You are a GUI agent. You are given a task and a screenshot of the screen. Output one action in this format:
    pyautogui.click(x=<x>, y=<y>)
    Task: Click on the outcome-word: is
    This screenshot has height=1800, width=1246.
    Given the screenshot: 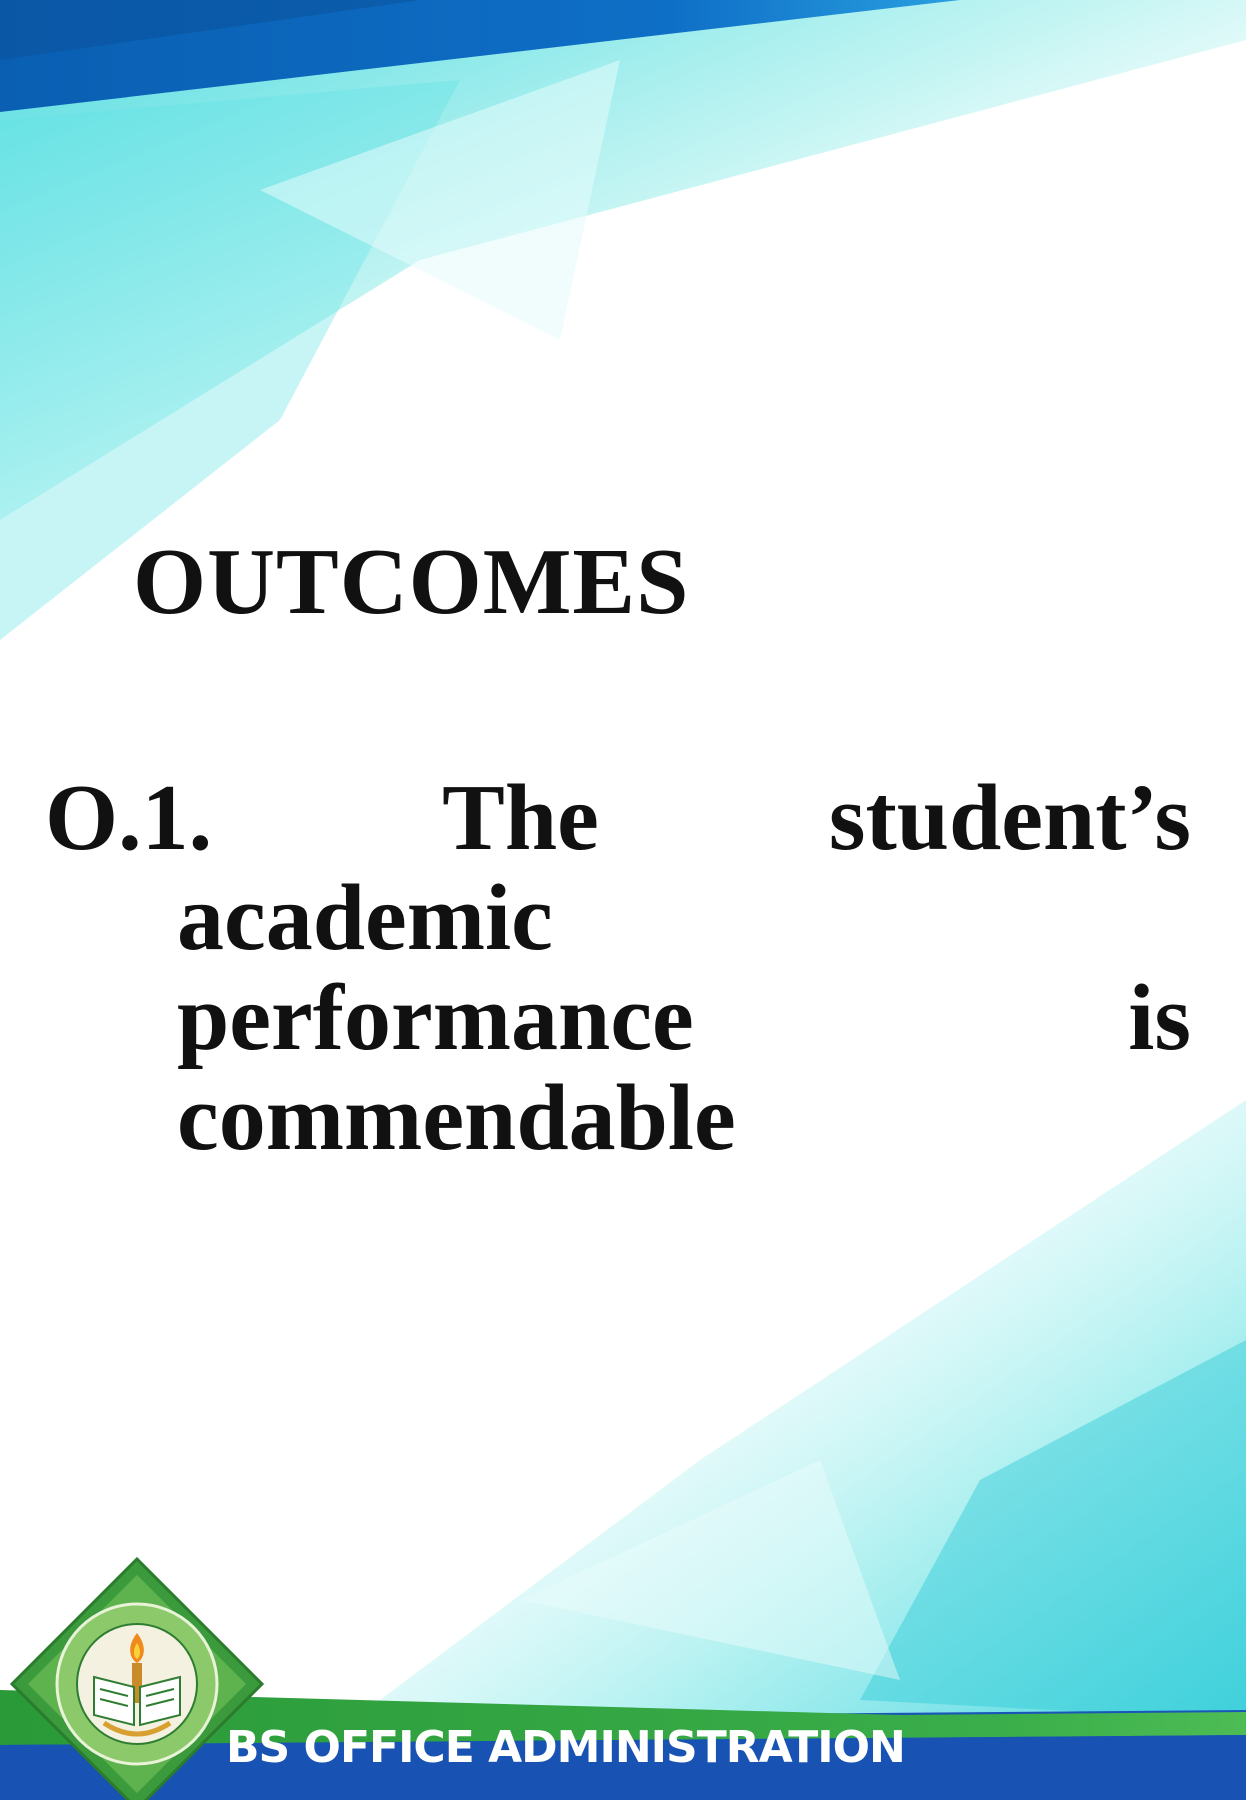 What is the action you would take?
    pyautogui.click(x=1159, y=1018)
    